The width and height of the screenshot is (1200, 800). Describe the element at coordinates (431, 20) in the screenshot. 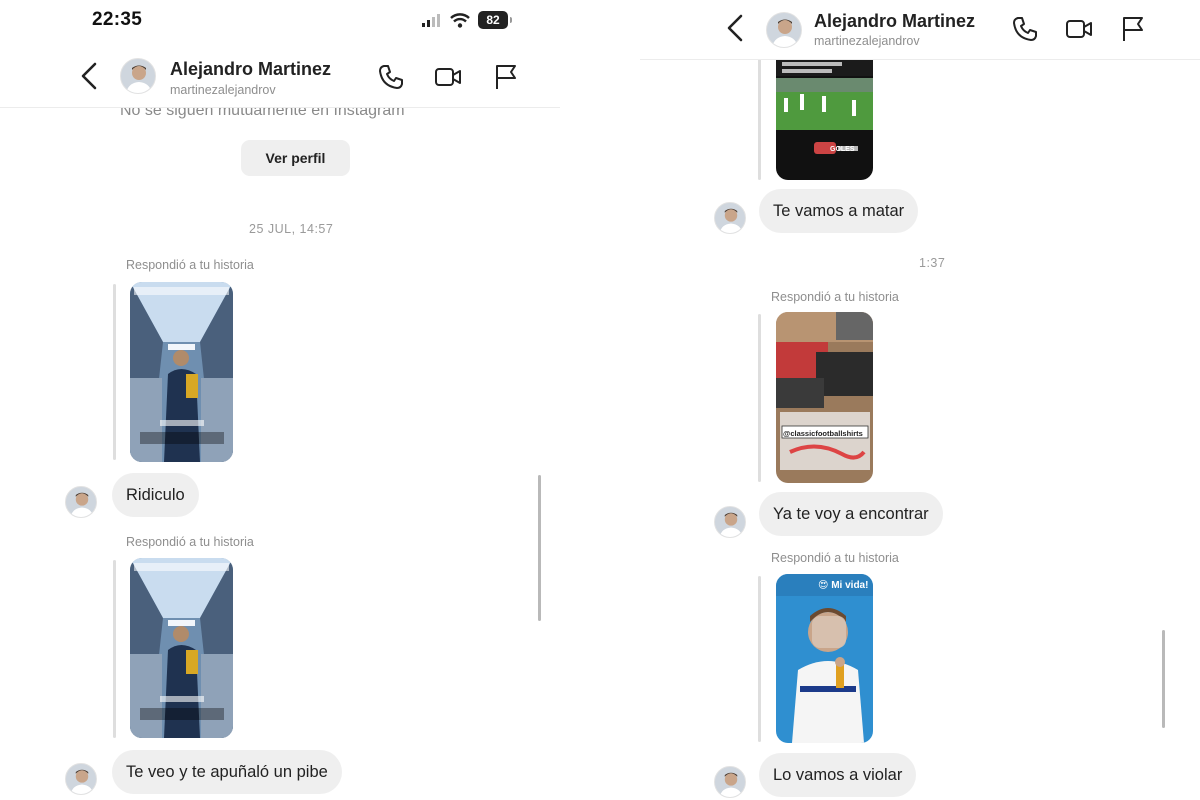

I see `signal-icon` at that location.